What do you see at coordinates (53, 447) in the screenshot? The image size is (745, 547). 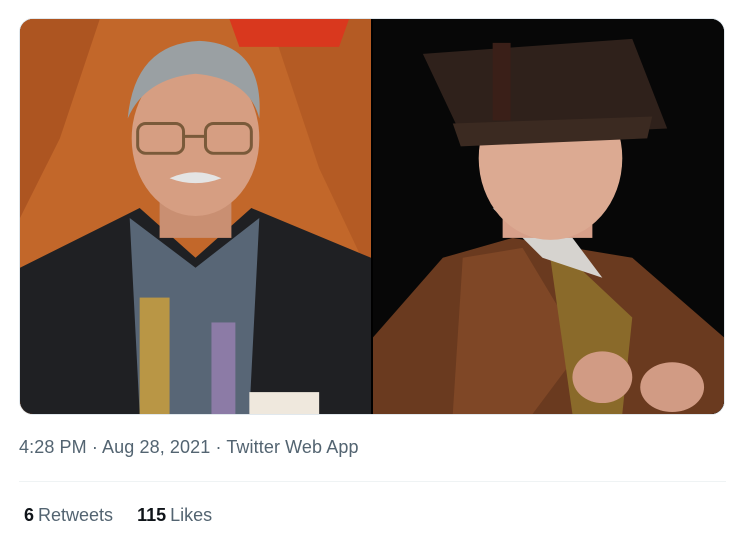 I see `tweet-time: 4:28 PM` at bounding box center [53, 447].